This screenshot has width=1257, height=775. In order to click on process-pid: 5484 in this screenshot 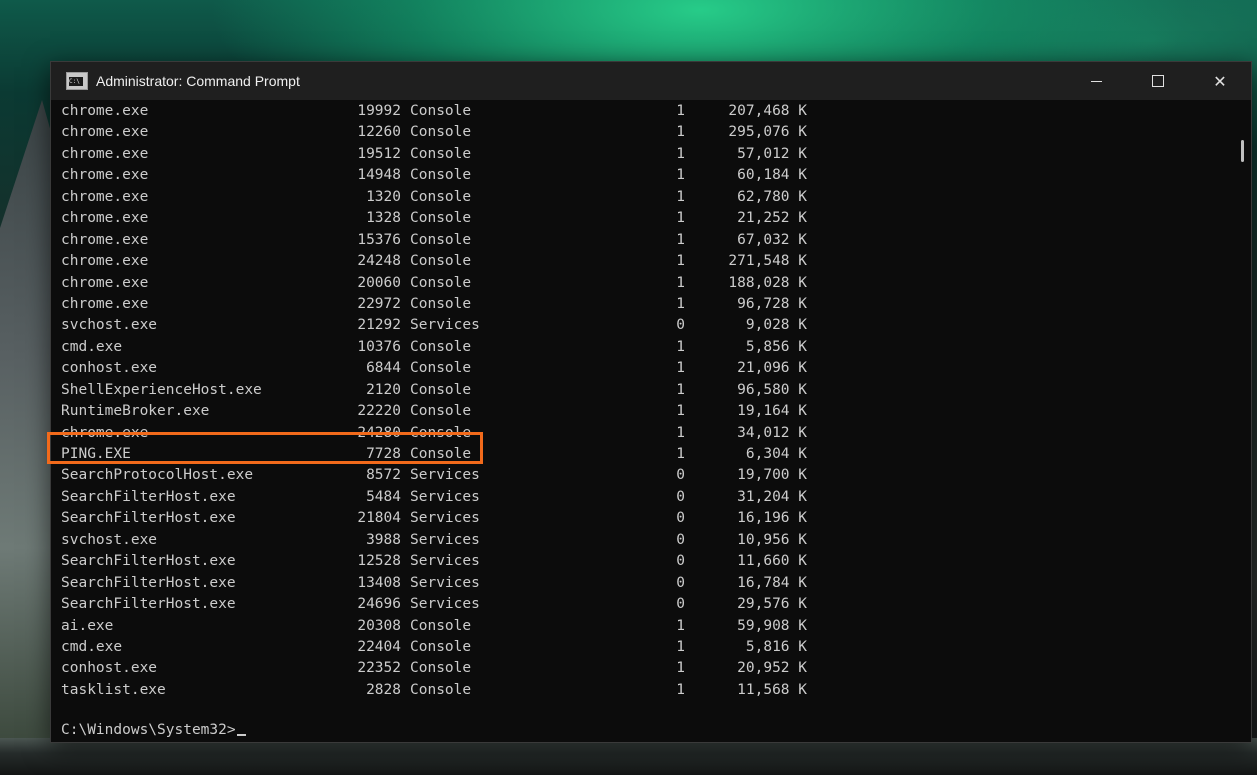, I will do `click(383, 496)`.